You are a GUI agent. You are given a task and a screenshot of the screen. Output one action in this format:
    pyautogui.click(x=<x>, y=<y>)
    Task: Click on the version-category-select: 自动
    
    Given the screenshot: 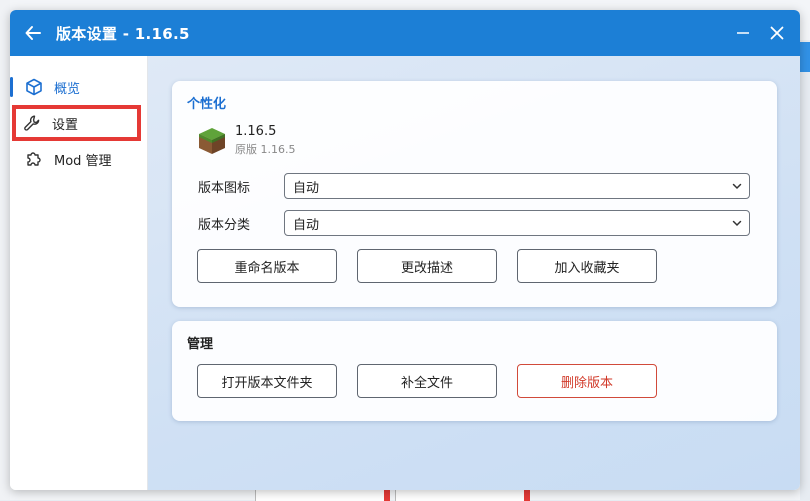 What is the action you would take?
    pyautogui.click(x=517, y=223)
    